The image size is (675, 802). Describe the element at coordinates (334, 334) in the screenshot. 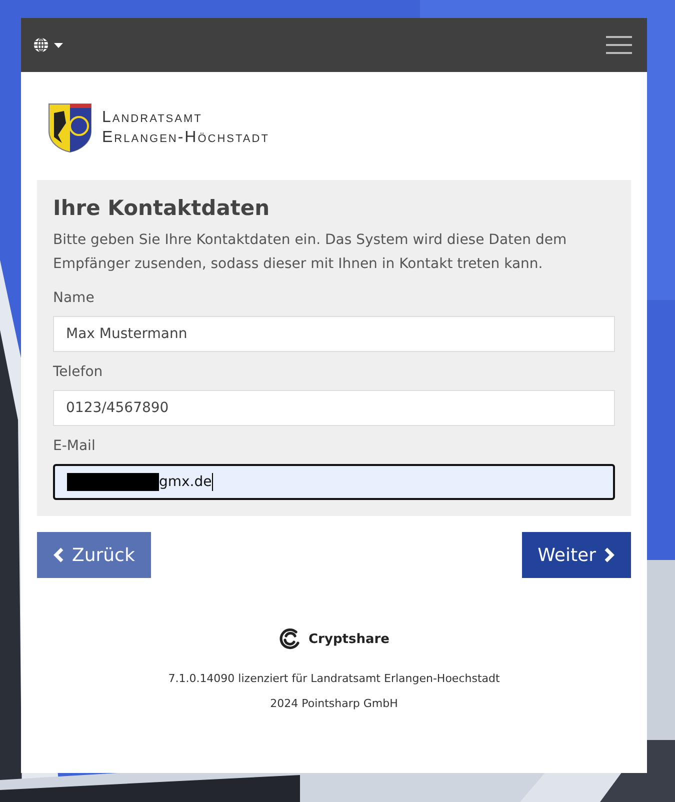

I see `input-field: Max Mustermann` at that location.